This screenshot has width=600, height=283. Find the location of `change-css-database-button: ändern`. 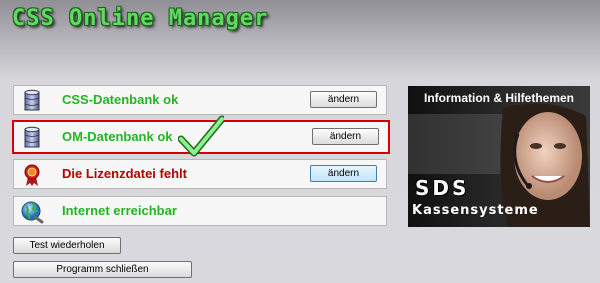

change-css-database-button: ändern is located at coordinates (343, 99).